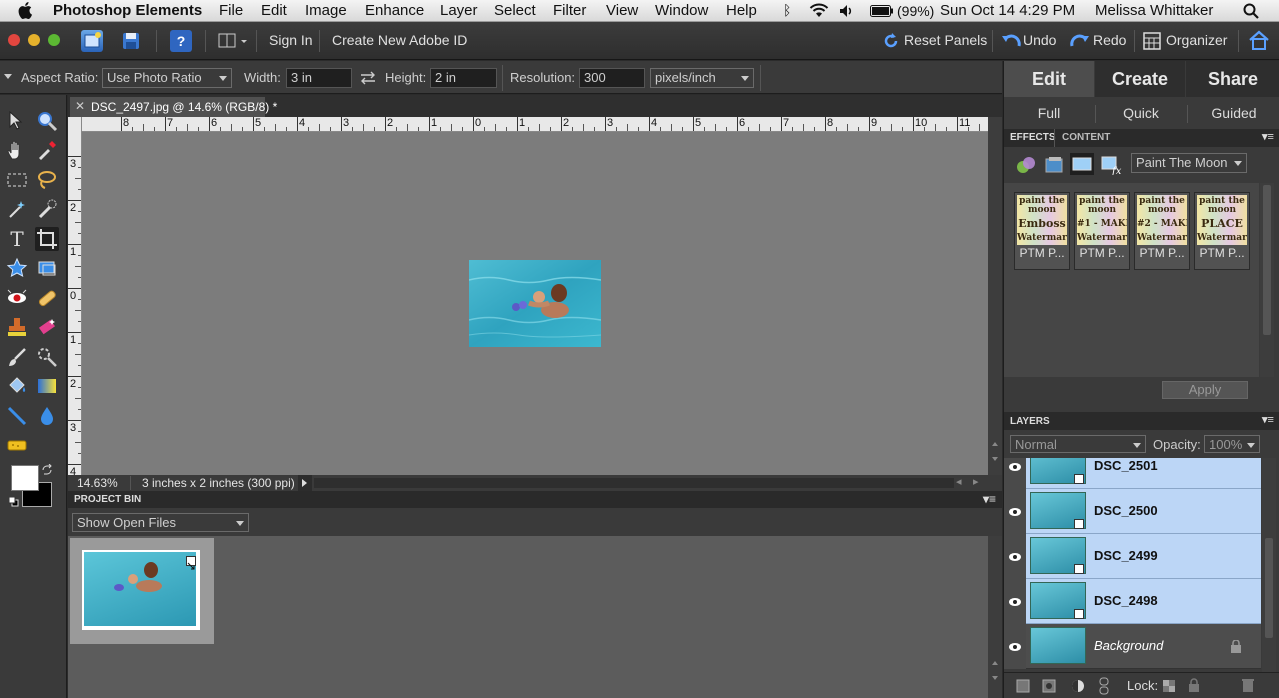  I want to click on mode-tab-share: Share, so click(1232, 79).